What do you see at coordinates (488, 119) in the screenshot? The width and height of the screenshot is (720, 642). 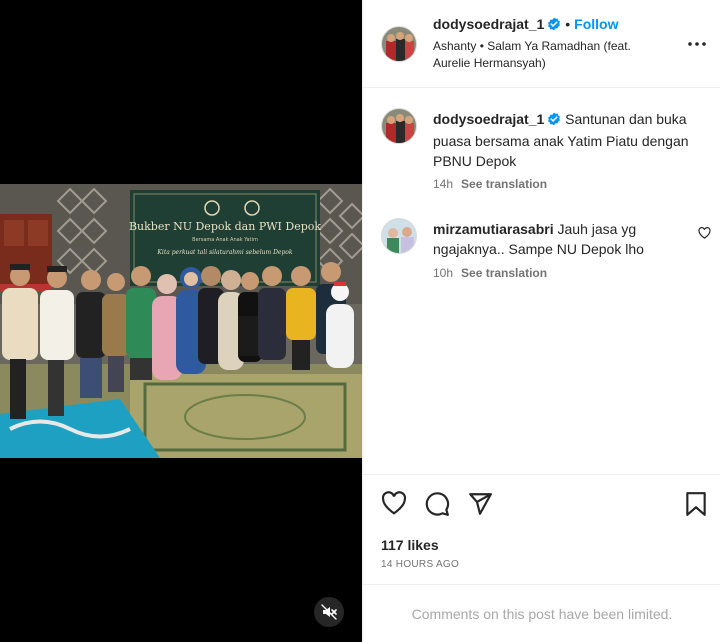 I see `caption-username: dodysoedrajat_1` at bounding box center [488, 119].